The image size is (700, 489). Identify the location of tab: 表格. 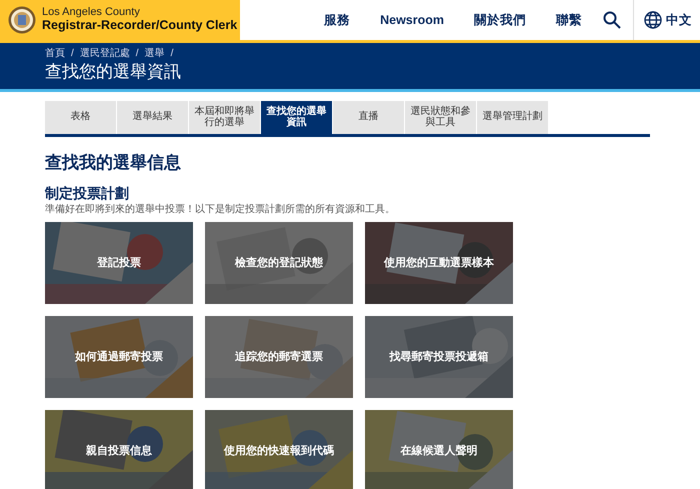
(81, 117).